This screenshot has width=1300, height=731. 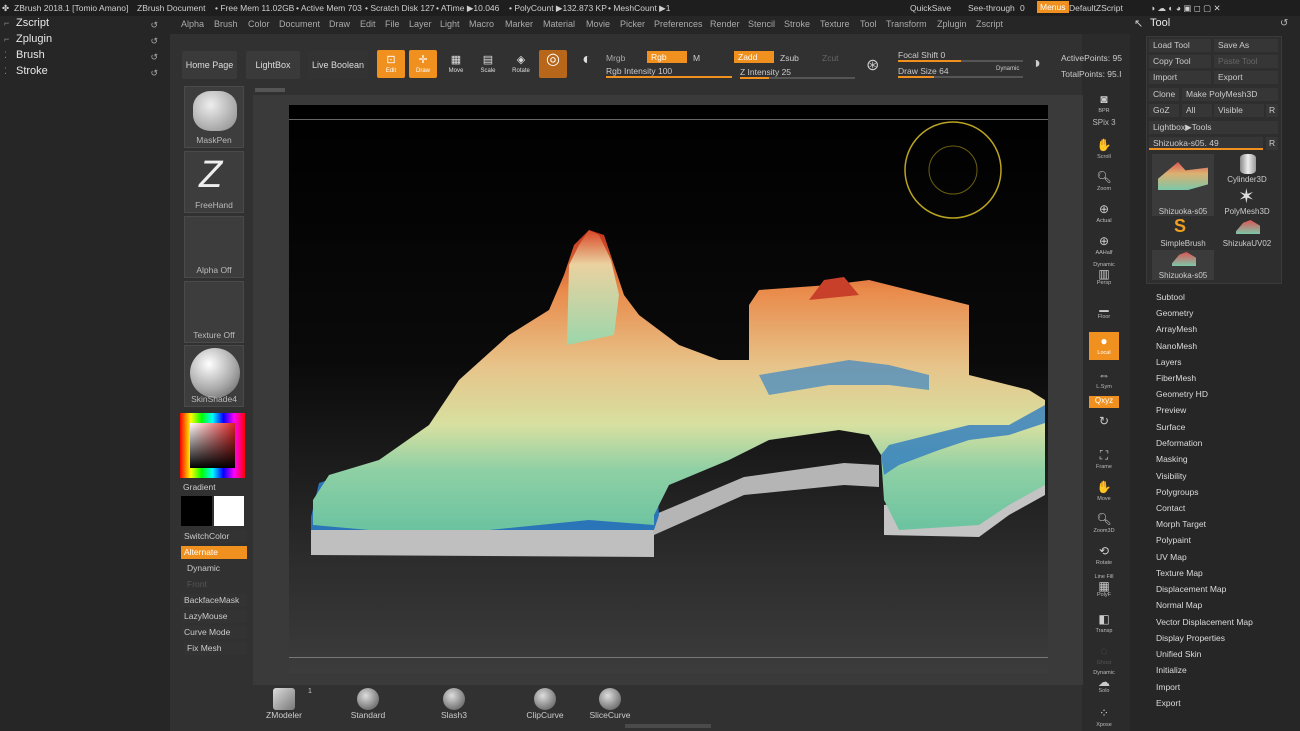 What do you see at coordinates (1170, 508) in the screenshot?
I see `subpalette-contact: Contact` at bounding box center [1170, 508].